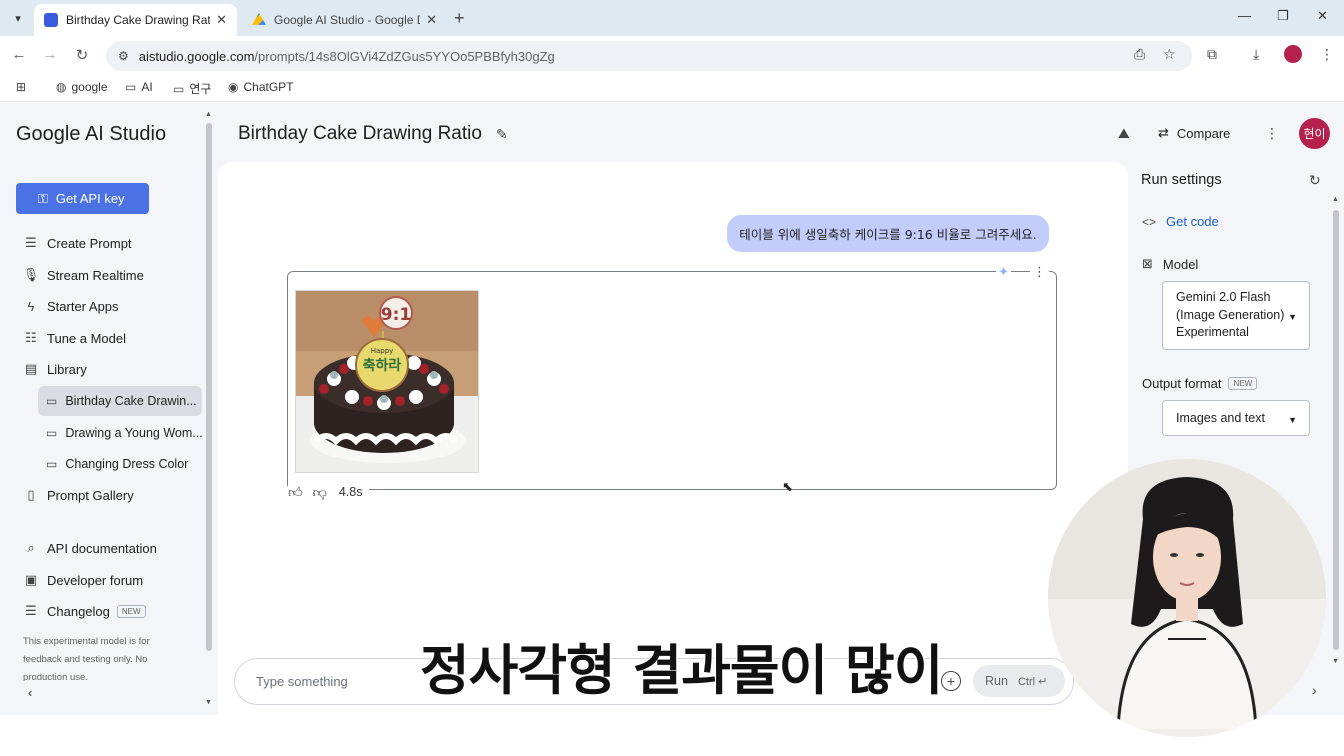 This screenshot has height=756, width=1344. What do you see at coordinates (888, 233) in the screenshot?
I see `user-message: 테이블 위에 생일축하 케이크를 9:16 비율로 그려주세요.` at bounding box center [888, 233].